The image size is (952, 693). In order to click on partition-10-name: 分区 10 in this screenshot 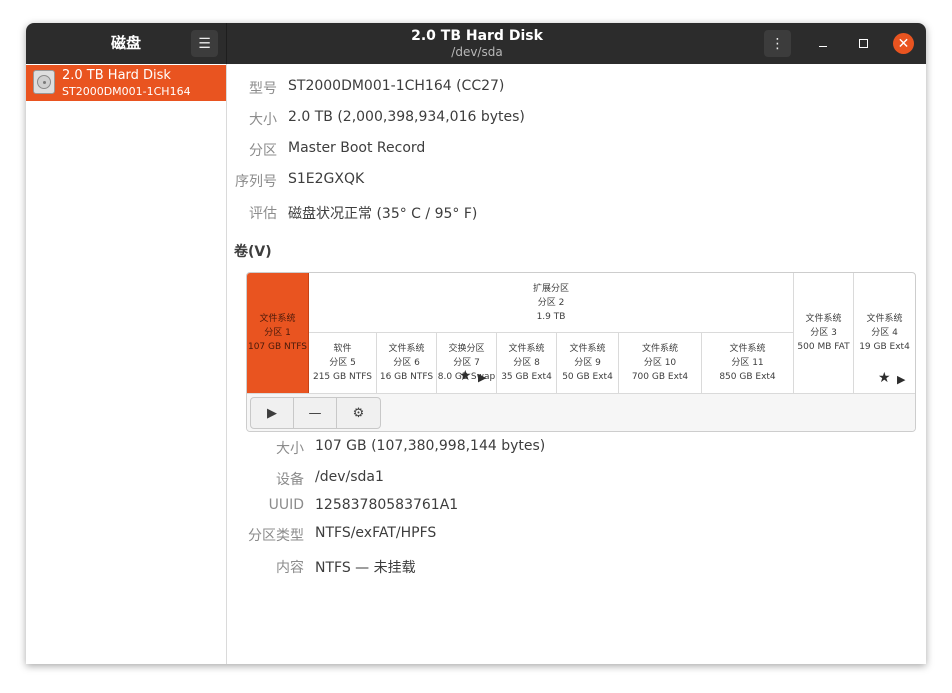, I will do `click(660, 363)`.